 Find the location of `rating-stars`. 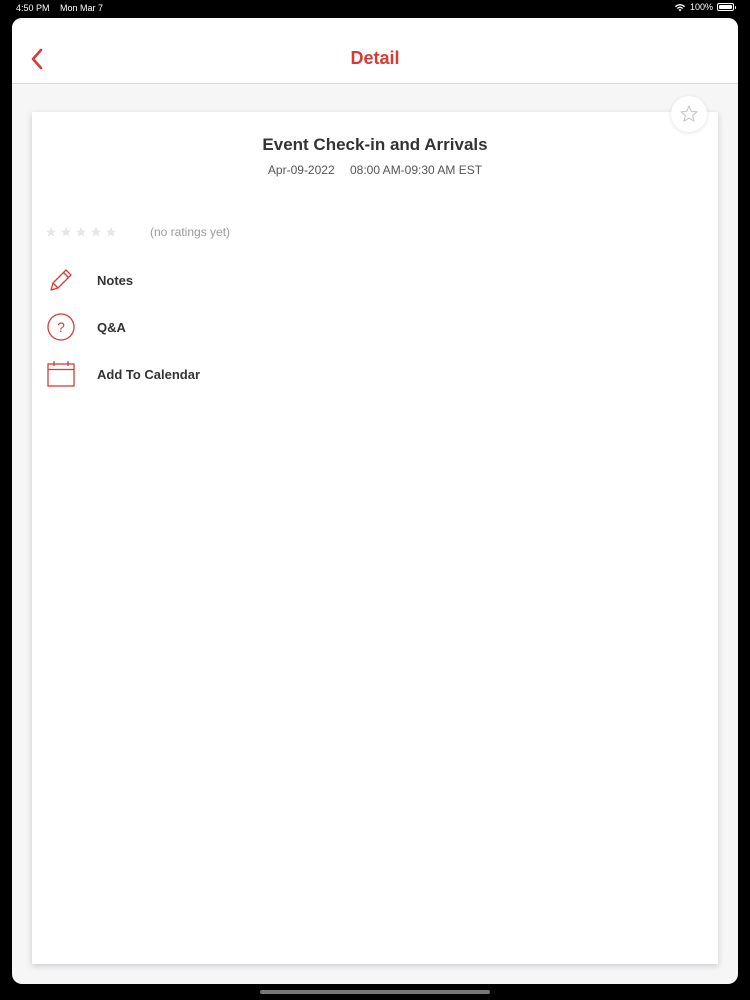

rating-stars is located at coordinates (81, 232).